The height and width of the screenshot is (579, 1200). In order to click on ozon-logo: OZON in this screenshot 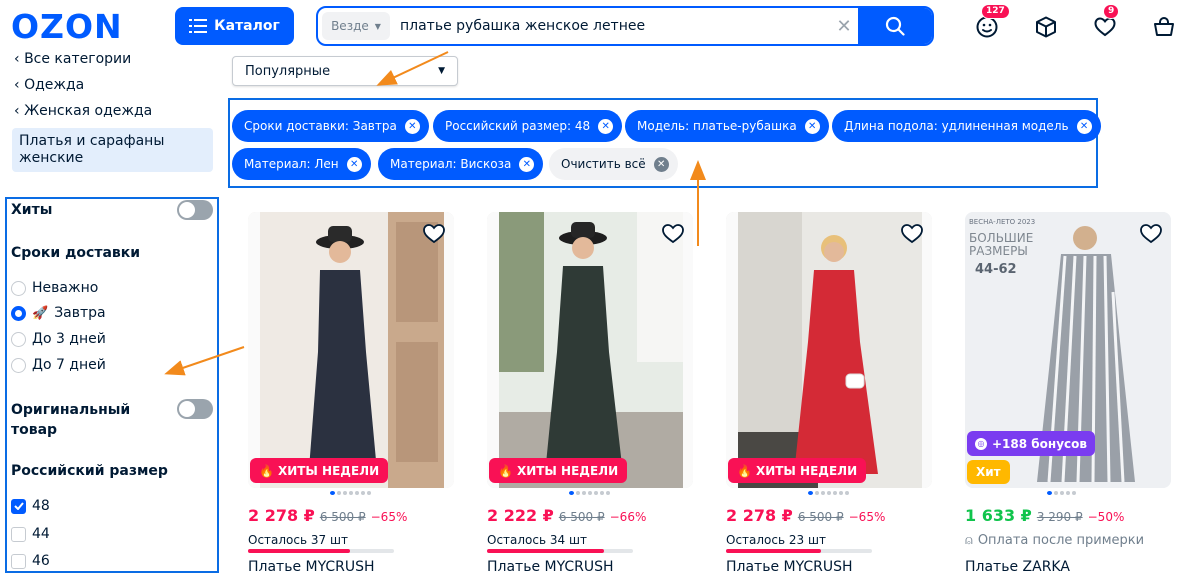, I will do `click(74, 26)`.